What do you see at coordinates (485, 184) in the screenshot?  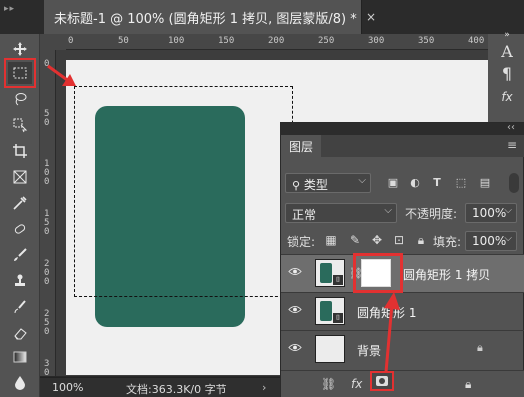 I see `smart-object-filter-icon: ▤` at bounding box center [485, 184].